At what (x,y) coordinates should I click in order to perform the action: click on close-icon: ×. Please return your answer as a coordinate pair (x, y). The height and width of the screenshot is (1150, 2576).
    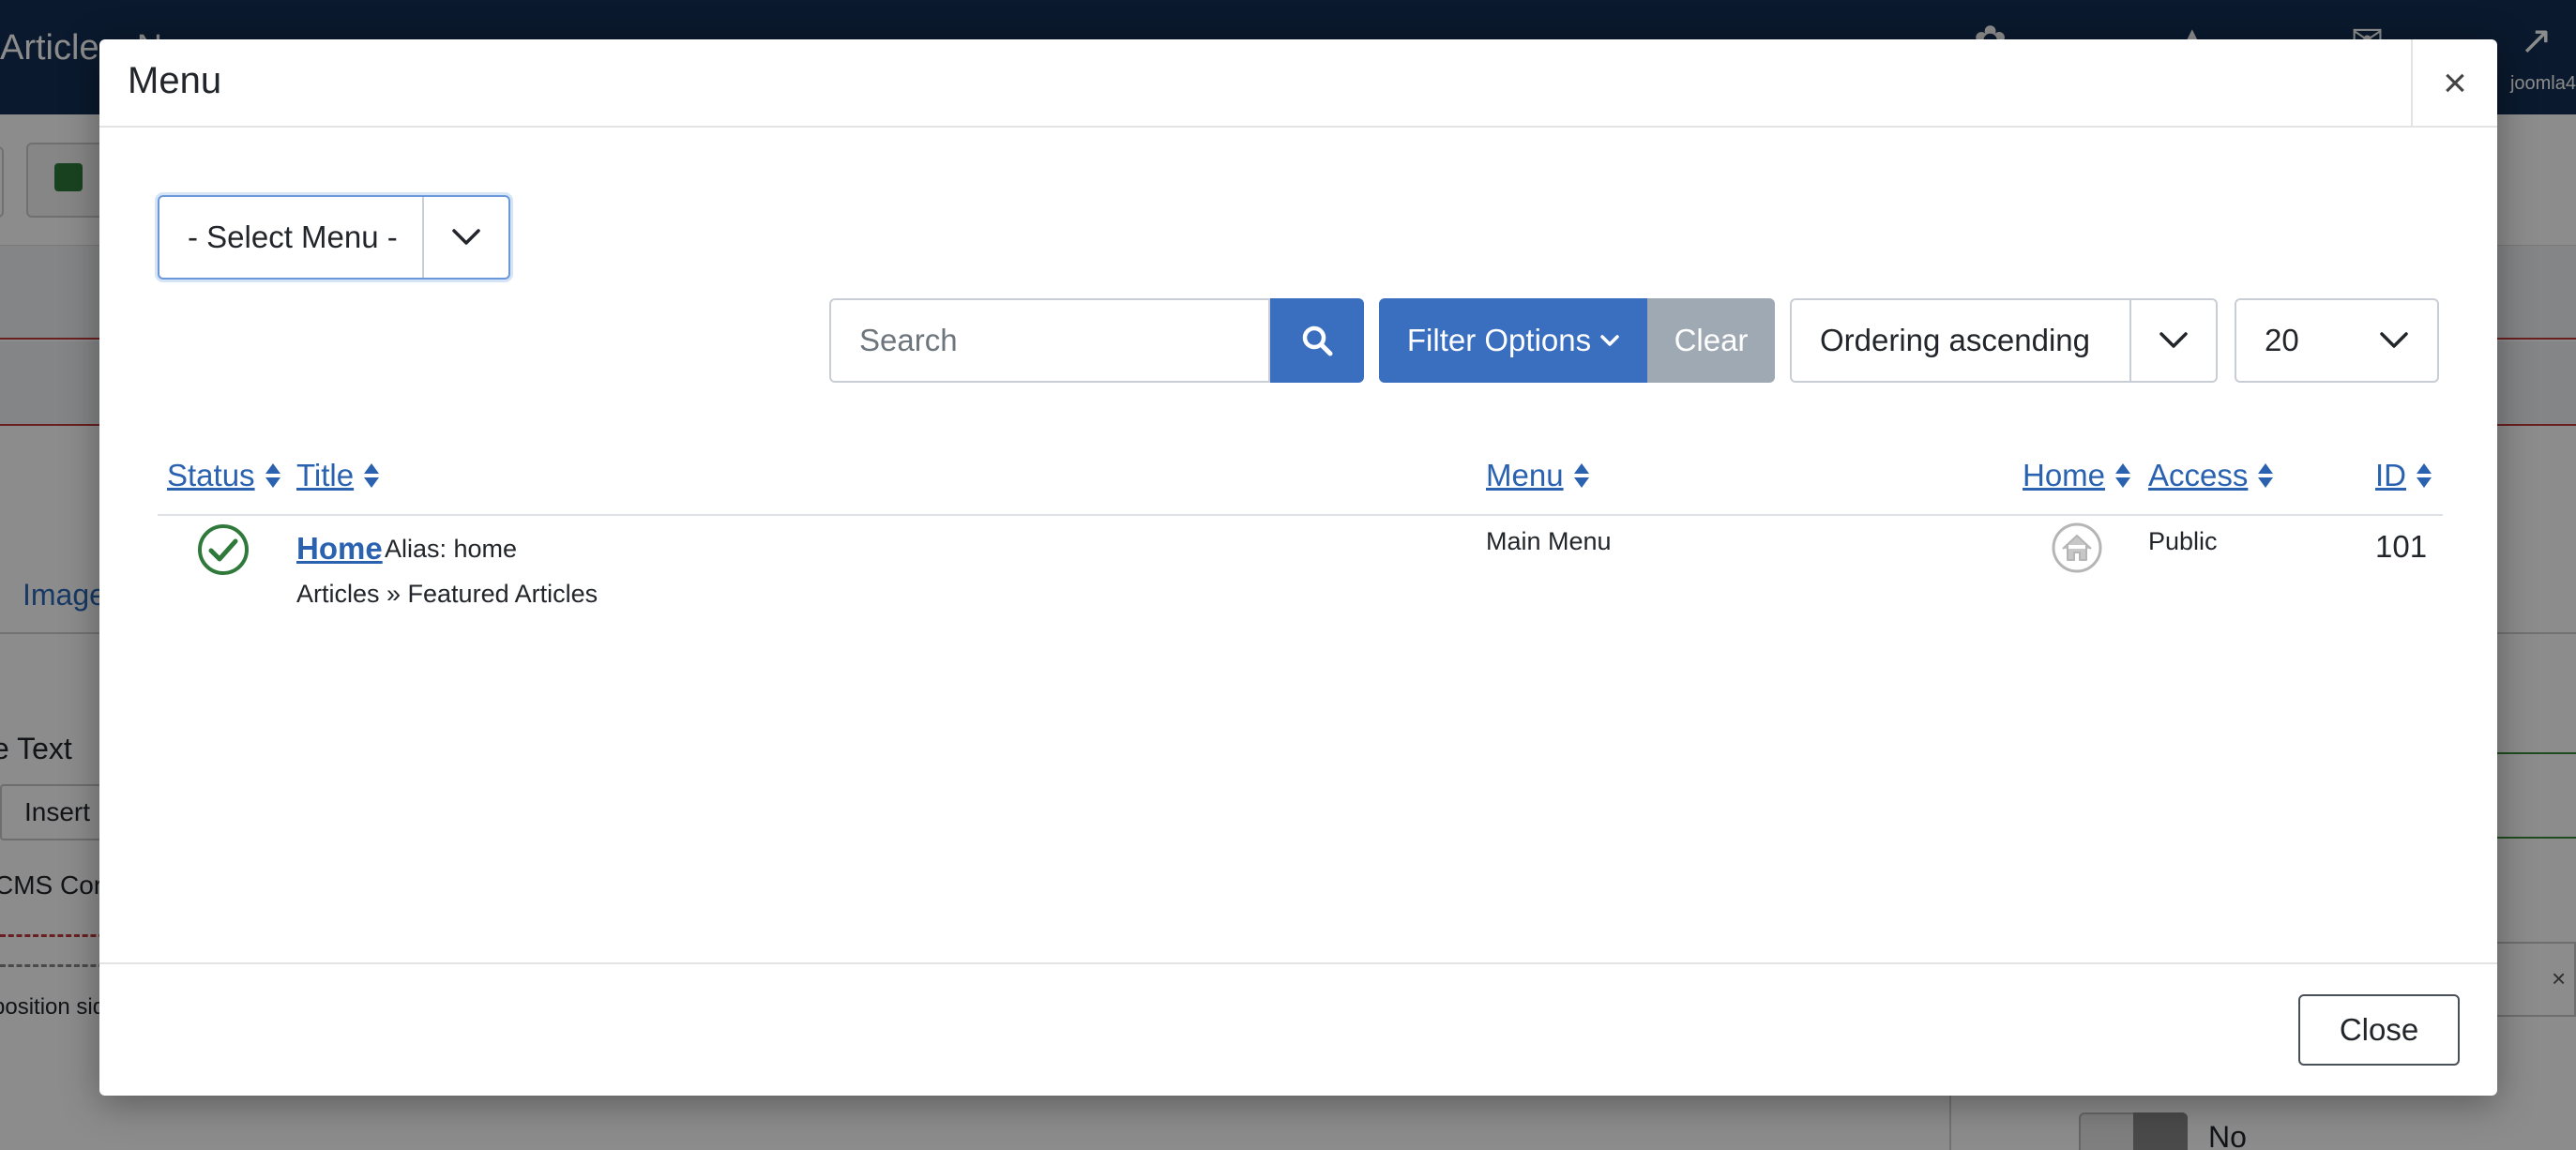
    Looking at the image, I should click on (2454, 84).